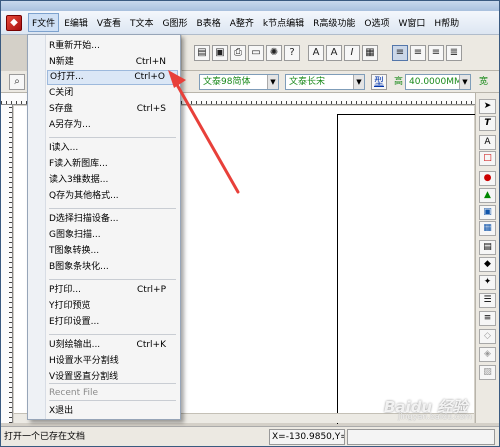 This screenshot has height=447, width=500. Describe the element at coordinates (151, 345) in the screenshot. I see `menu-item-shortcut: Ctrl+K` at that location.